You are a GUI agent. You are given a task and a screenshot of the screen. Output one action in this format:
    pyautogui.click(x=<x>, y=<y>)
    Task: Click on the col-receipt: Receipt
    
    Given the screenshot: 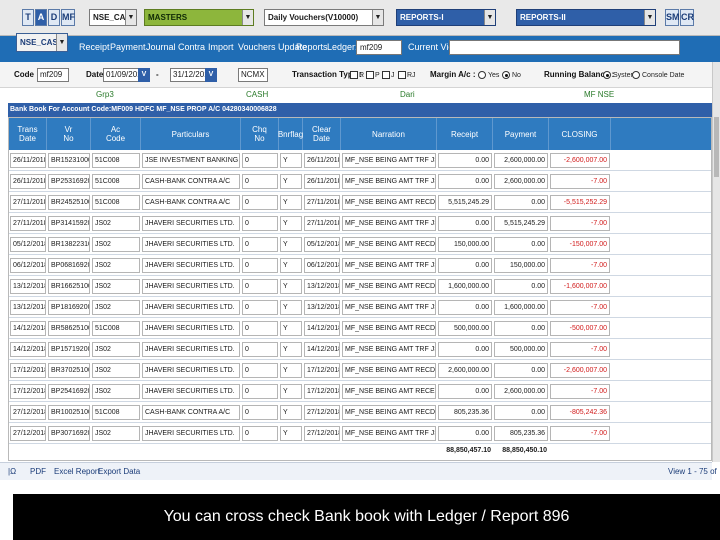 What is the action you would take?
    pyautogui.click(x=465, y=134)
    